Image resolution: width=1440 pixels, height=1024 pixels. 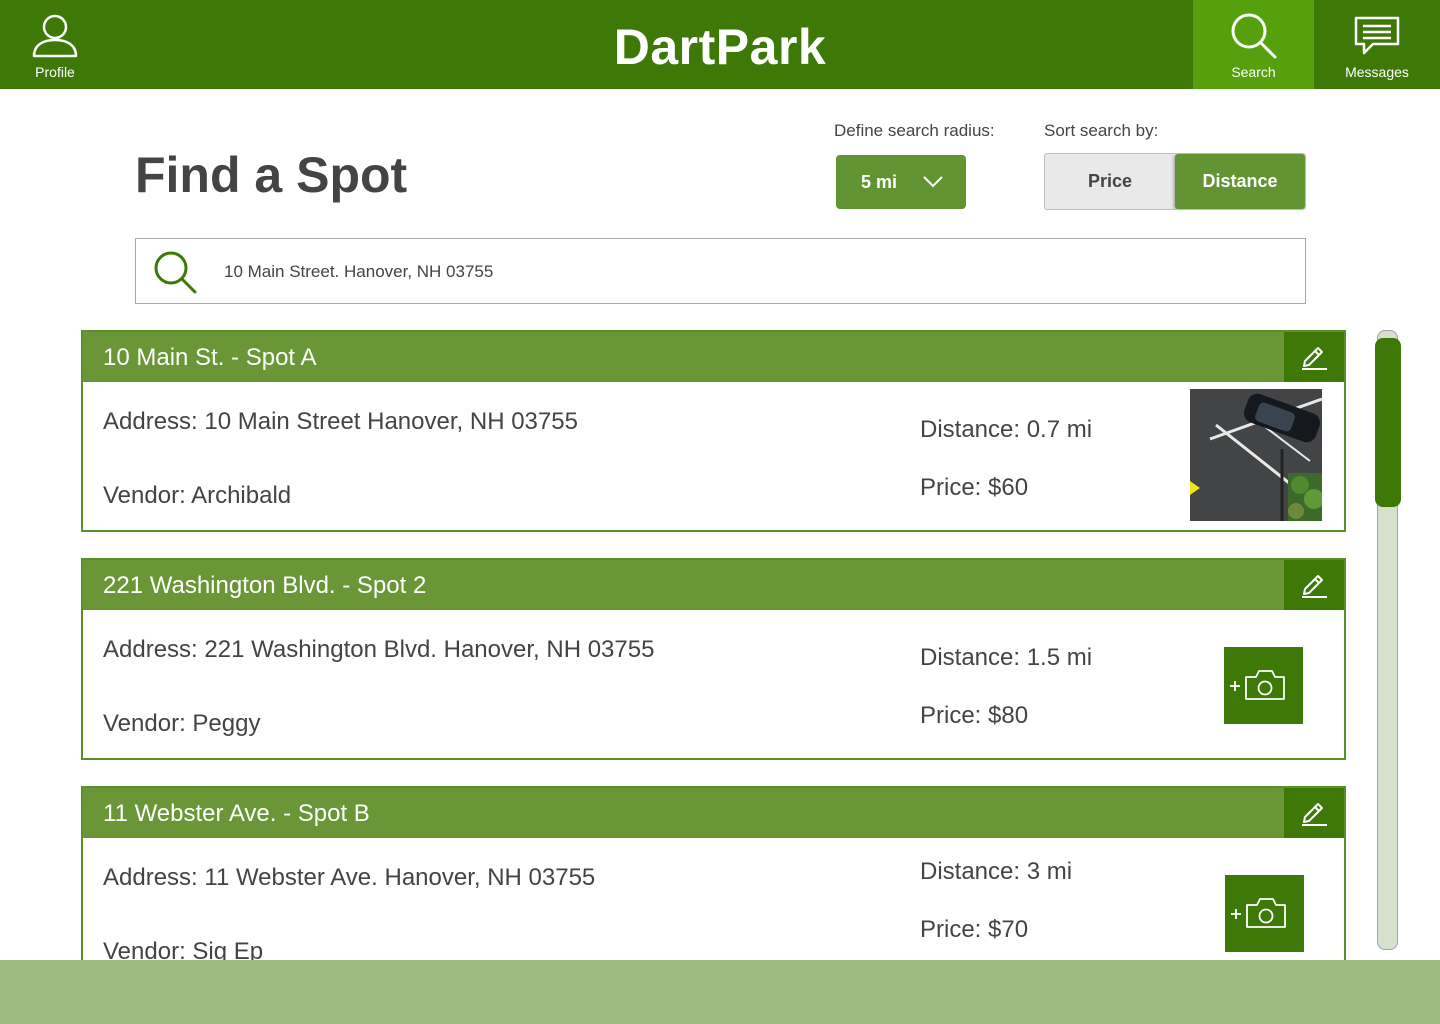 What do you see at coordinates (1377, 36) in the screenshot?
I see `chat-icon` at bounding box center [1377, 36].